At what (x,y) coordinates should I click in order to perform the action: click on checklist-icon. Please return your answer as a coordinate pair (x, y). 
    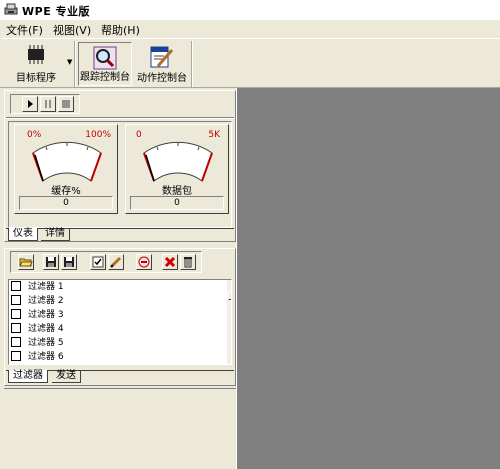
    Looking at the image, I should click on (98, 262).